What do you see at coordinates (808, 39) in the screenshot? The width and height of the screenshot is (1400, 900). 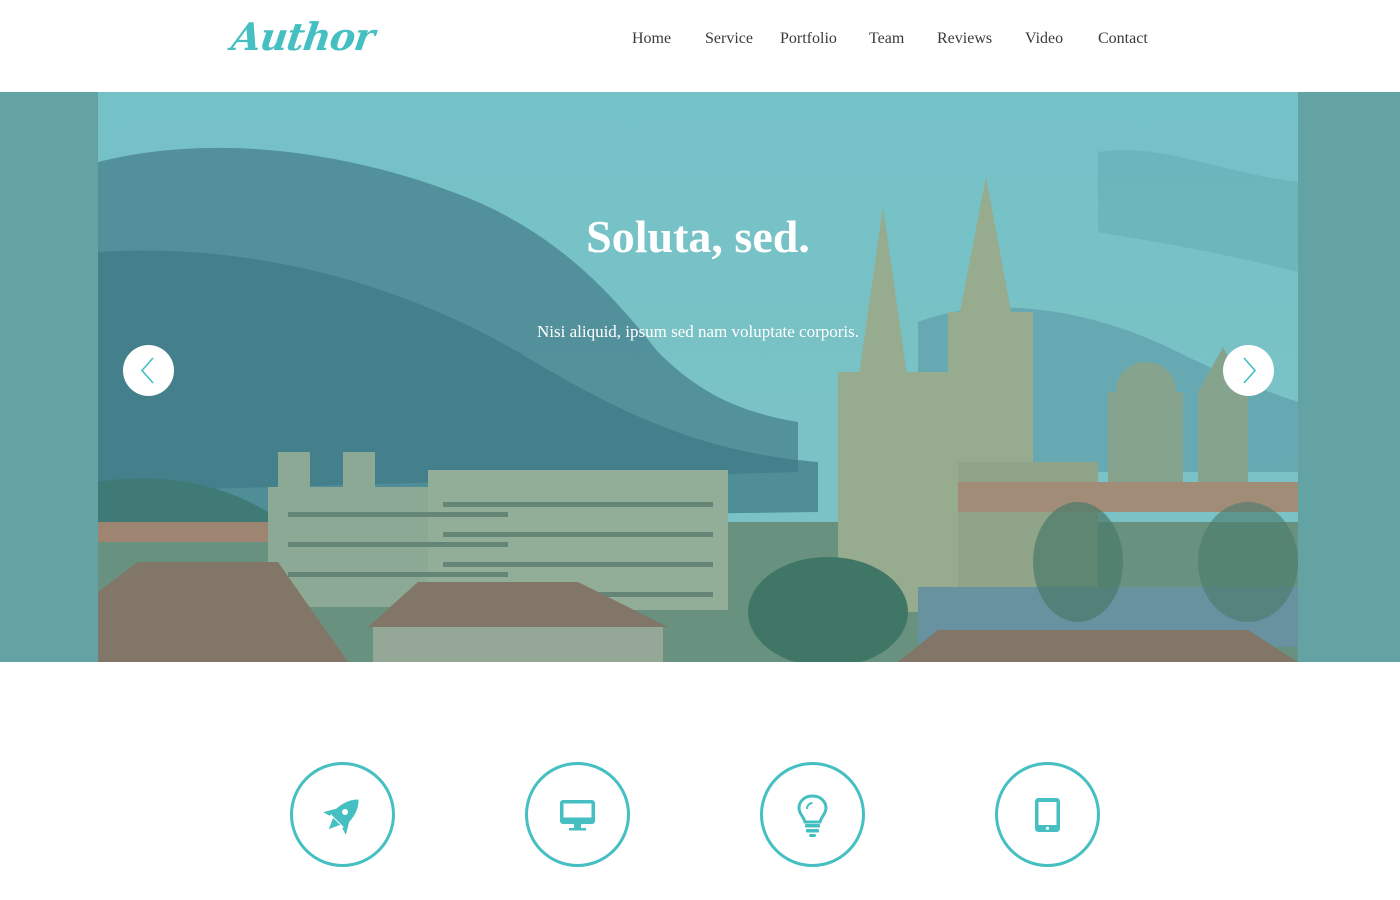 I see `nav-item-portfolio: Portfolio` at bounding box center [808, 39].